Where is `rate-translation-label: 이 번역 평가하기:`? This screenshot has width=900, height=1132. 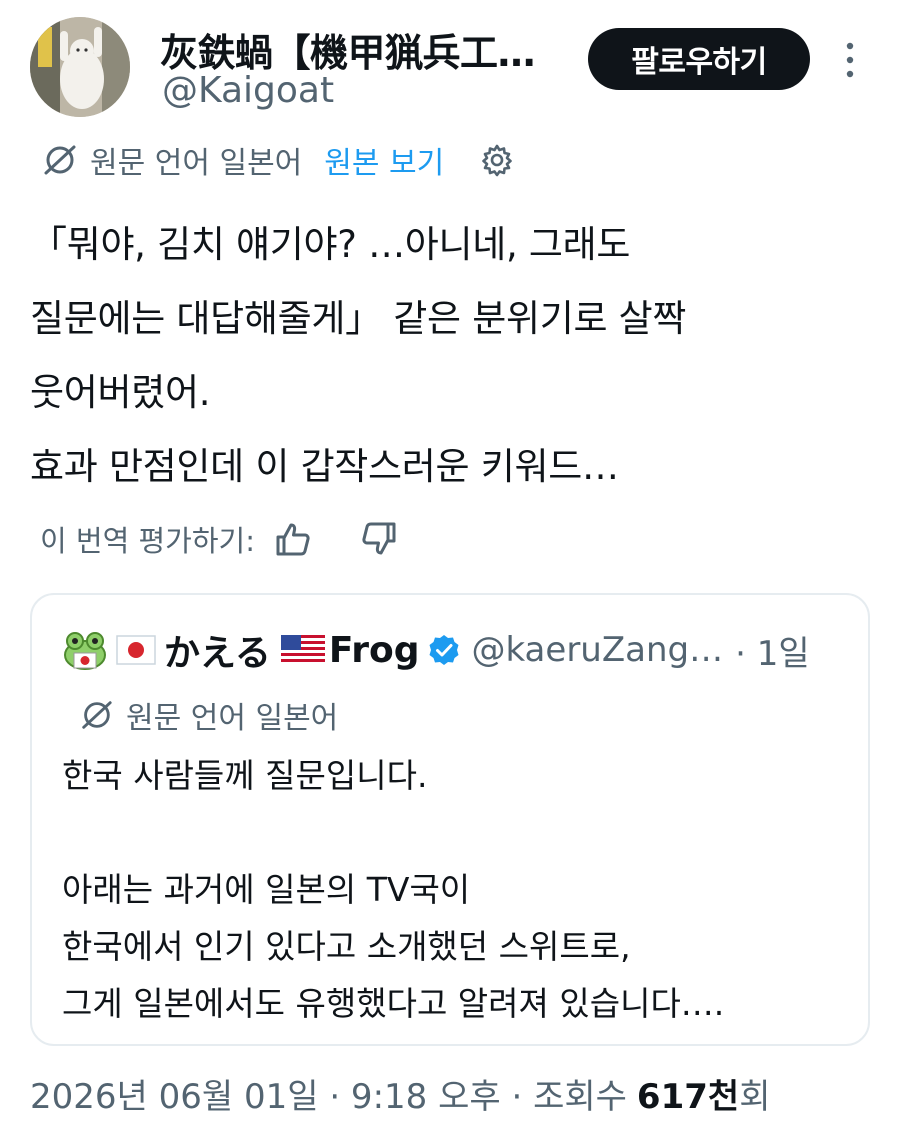
rate-translation-label: 이 번역 평가하기: is located at coordinates (147, 541).